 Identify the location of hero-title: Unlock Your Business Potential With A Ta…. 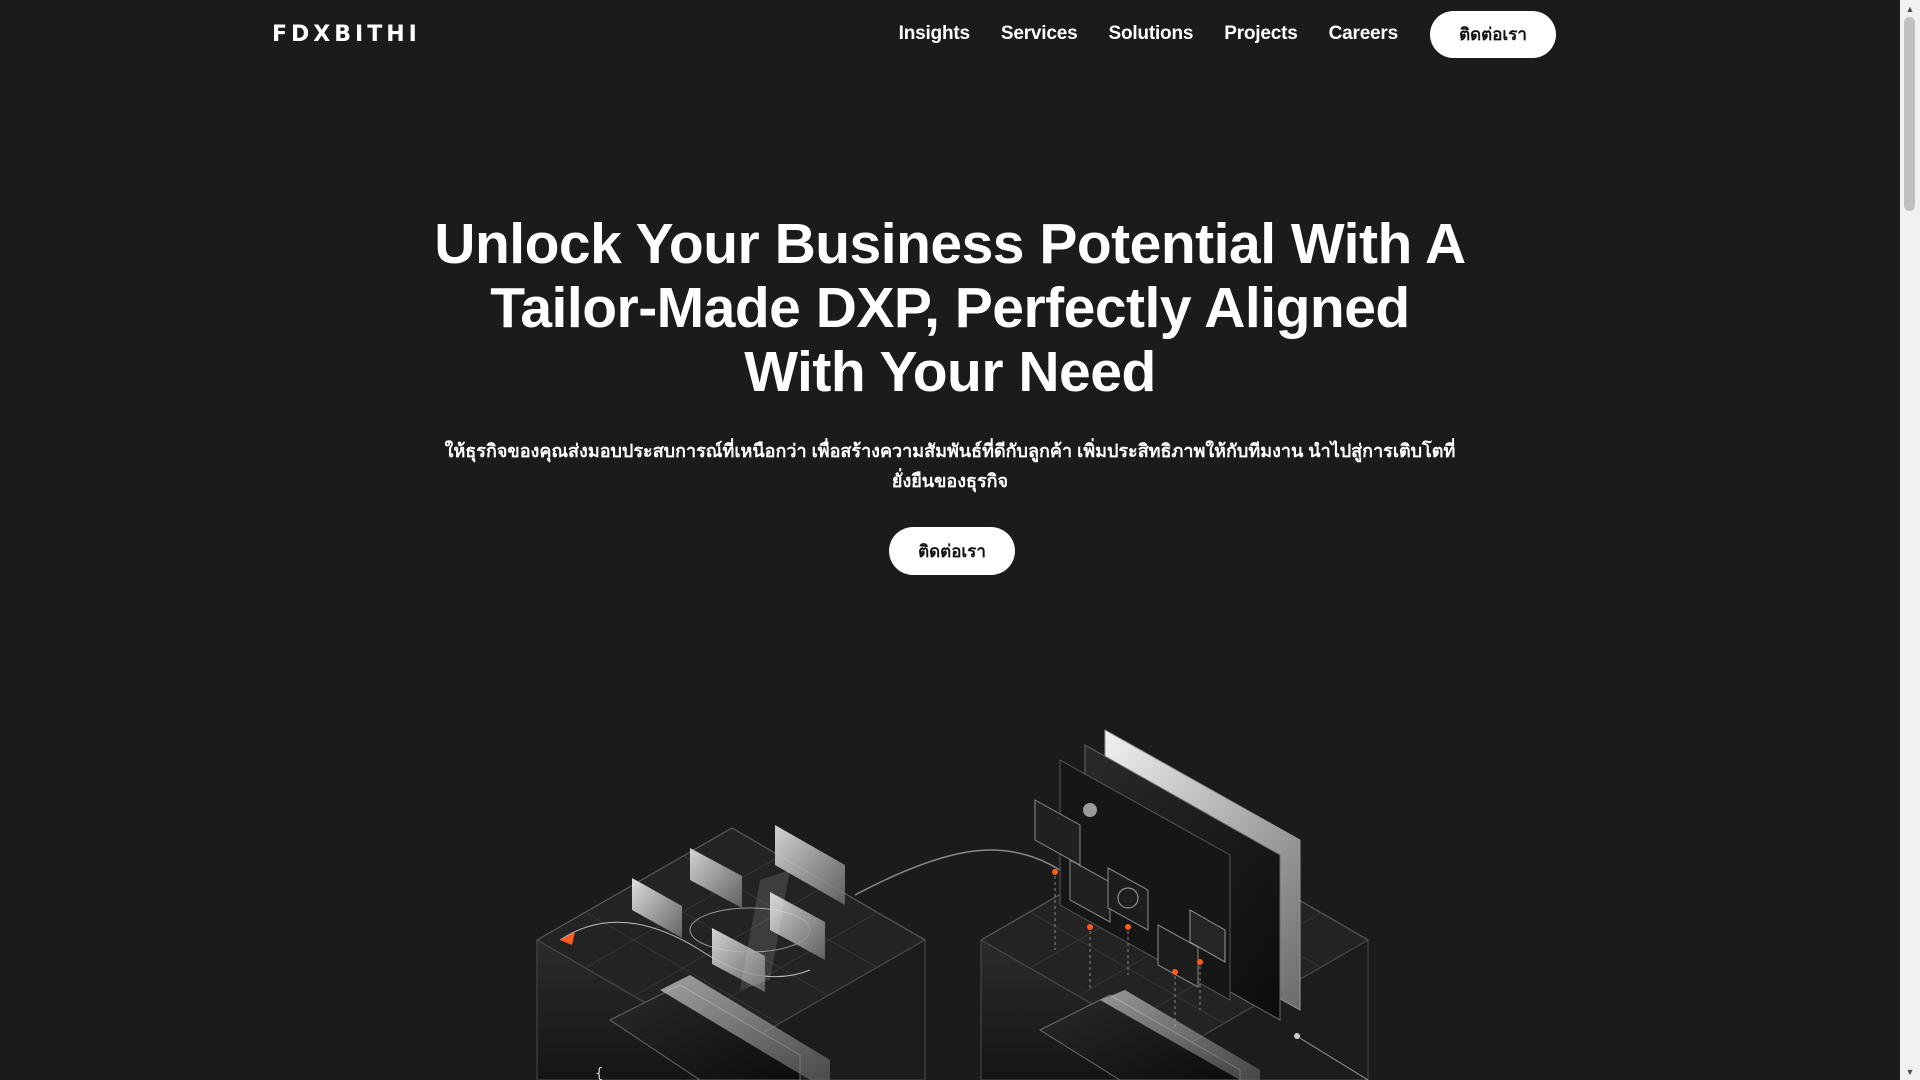
(950, 308).